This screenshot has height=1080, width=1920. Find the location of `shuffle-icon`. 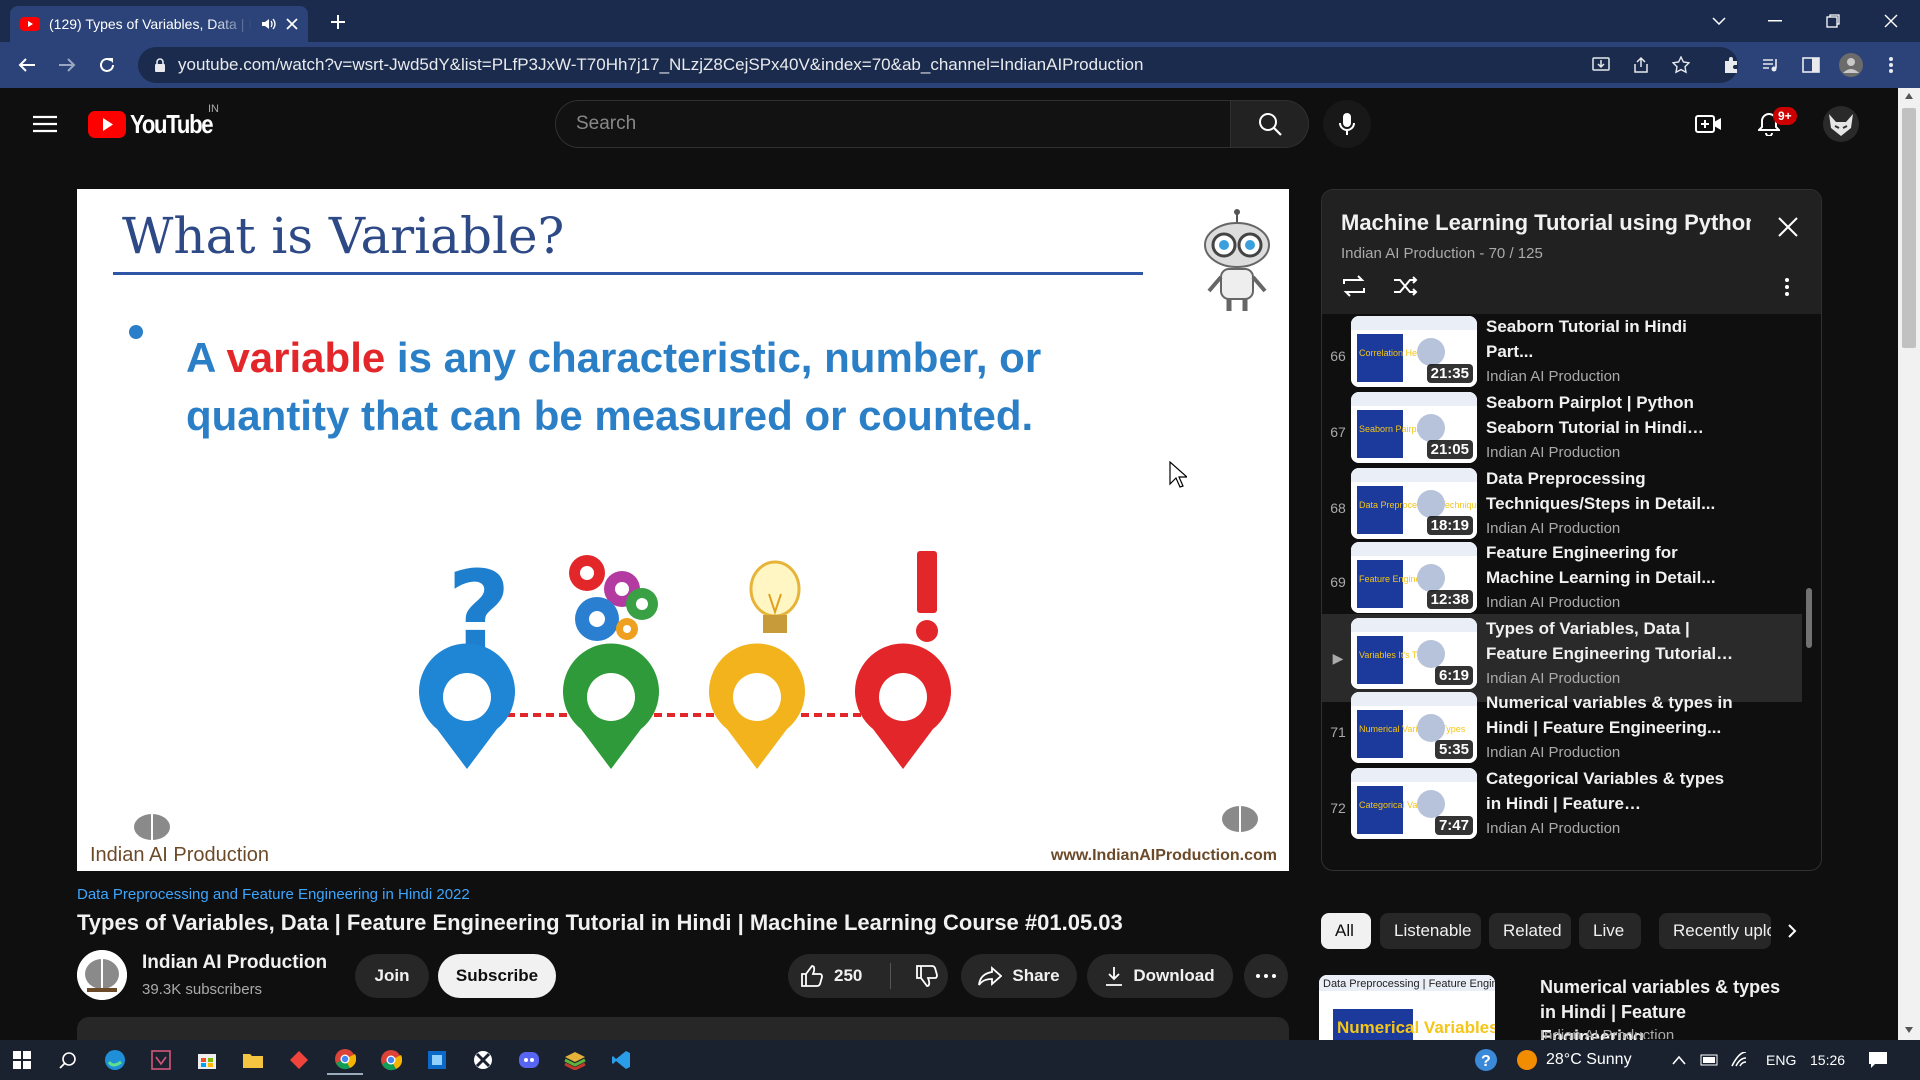

shuffle-icon is located at coordinates (1406, 286).